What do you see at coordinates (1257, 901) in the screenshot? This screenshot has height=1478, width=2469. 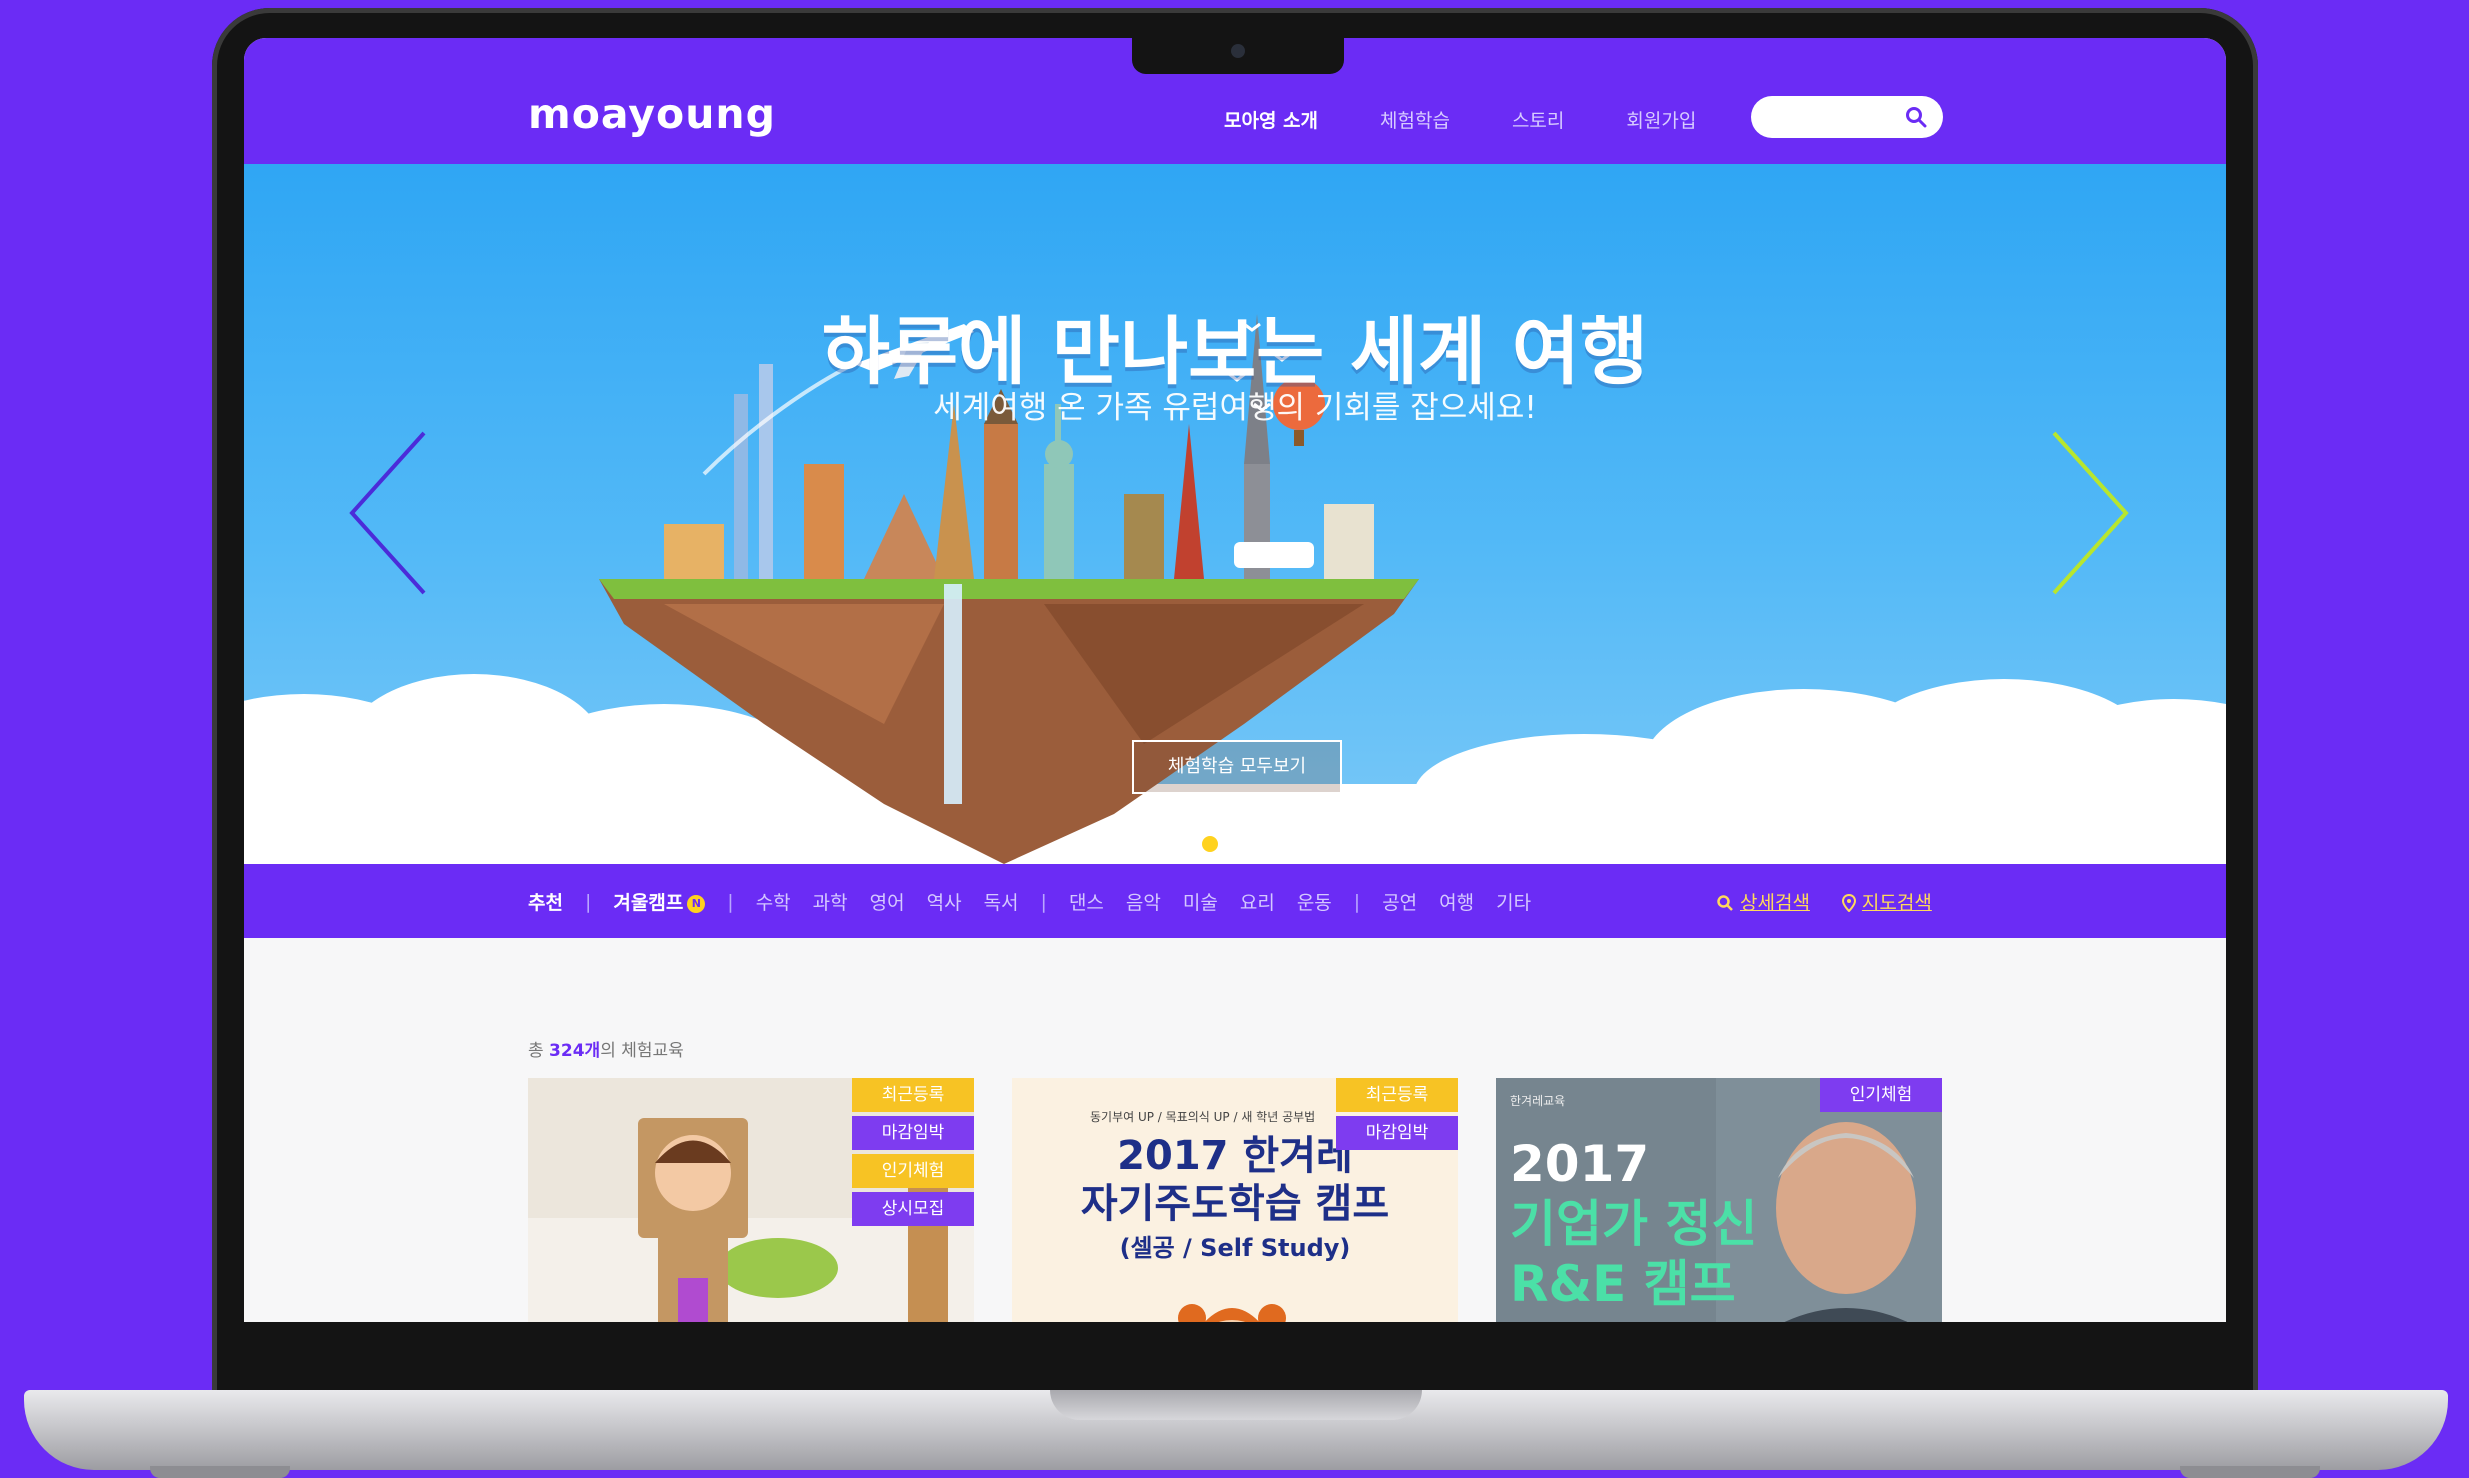 I see `category-cooking: 요리` at bounding box center [1257, 901].